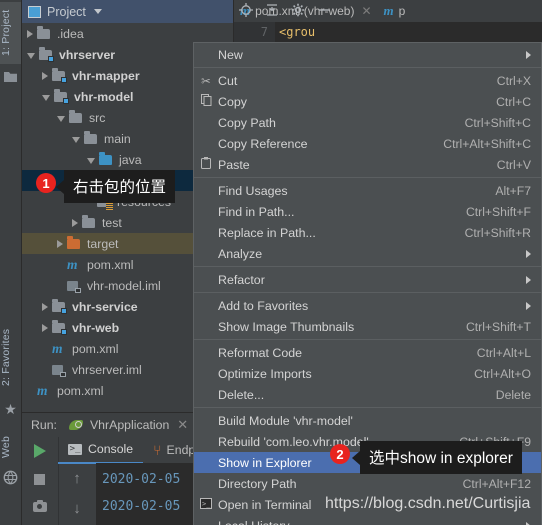 The height and width of the screenshot is (525, 542). I want to click on project-icon, so click(34, 11).